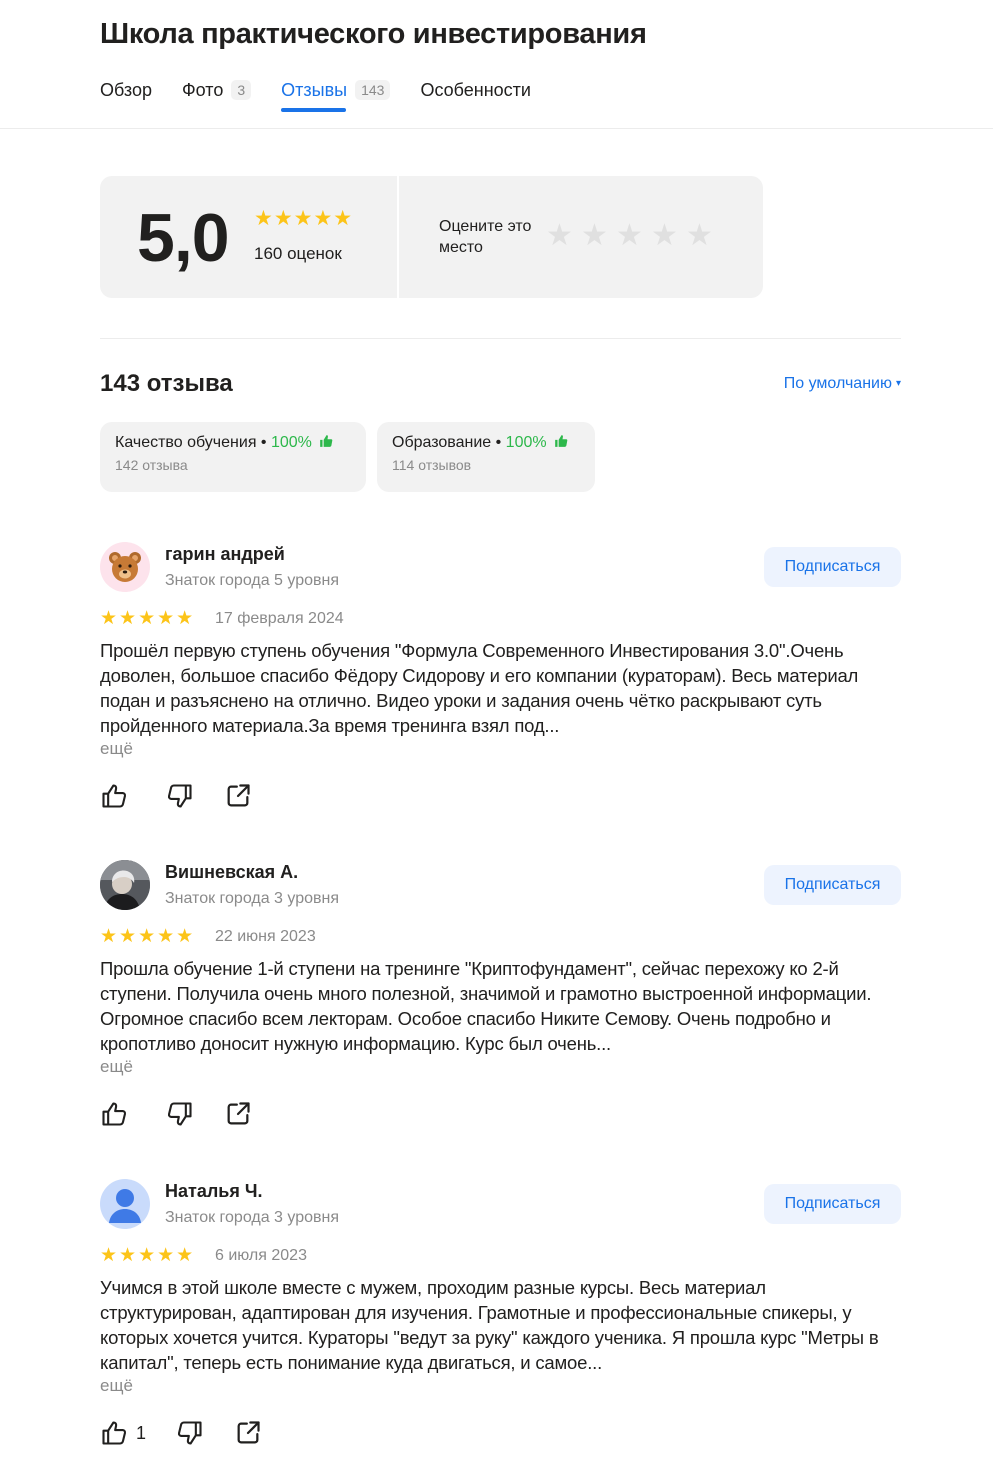 This screenshot has width=993, height=1473. What do you see at coordinates (898, 383) in the screenshot?
I see `chevron-down-icon: ▾` at bounding box center [898, 383].